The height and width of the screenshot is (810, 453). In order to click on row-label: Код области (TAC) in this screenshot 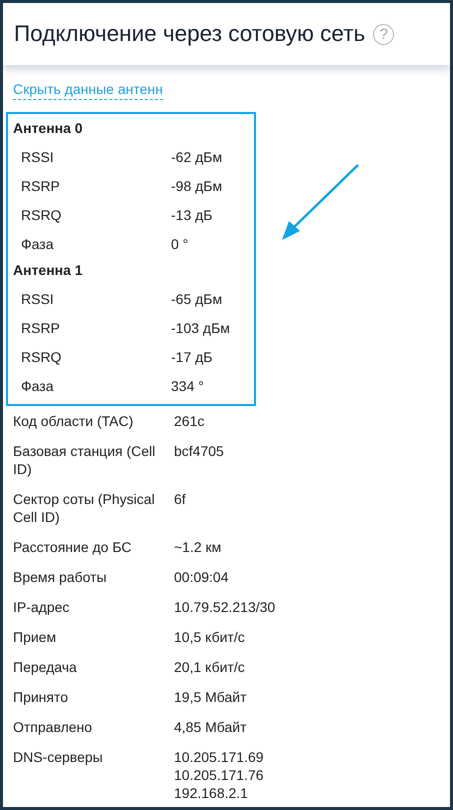, I will do `click(73, 421)`.